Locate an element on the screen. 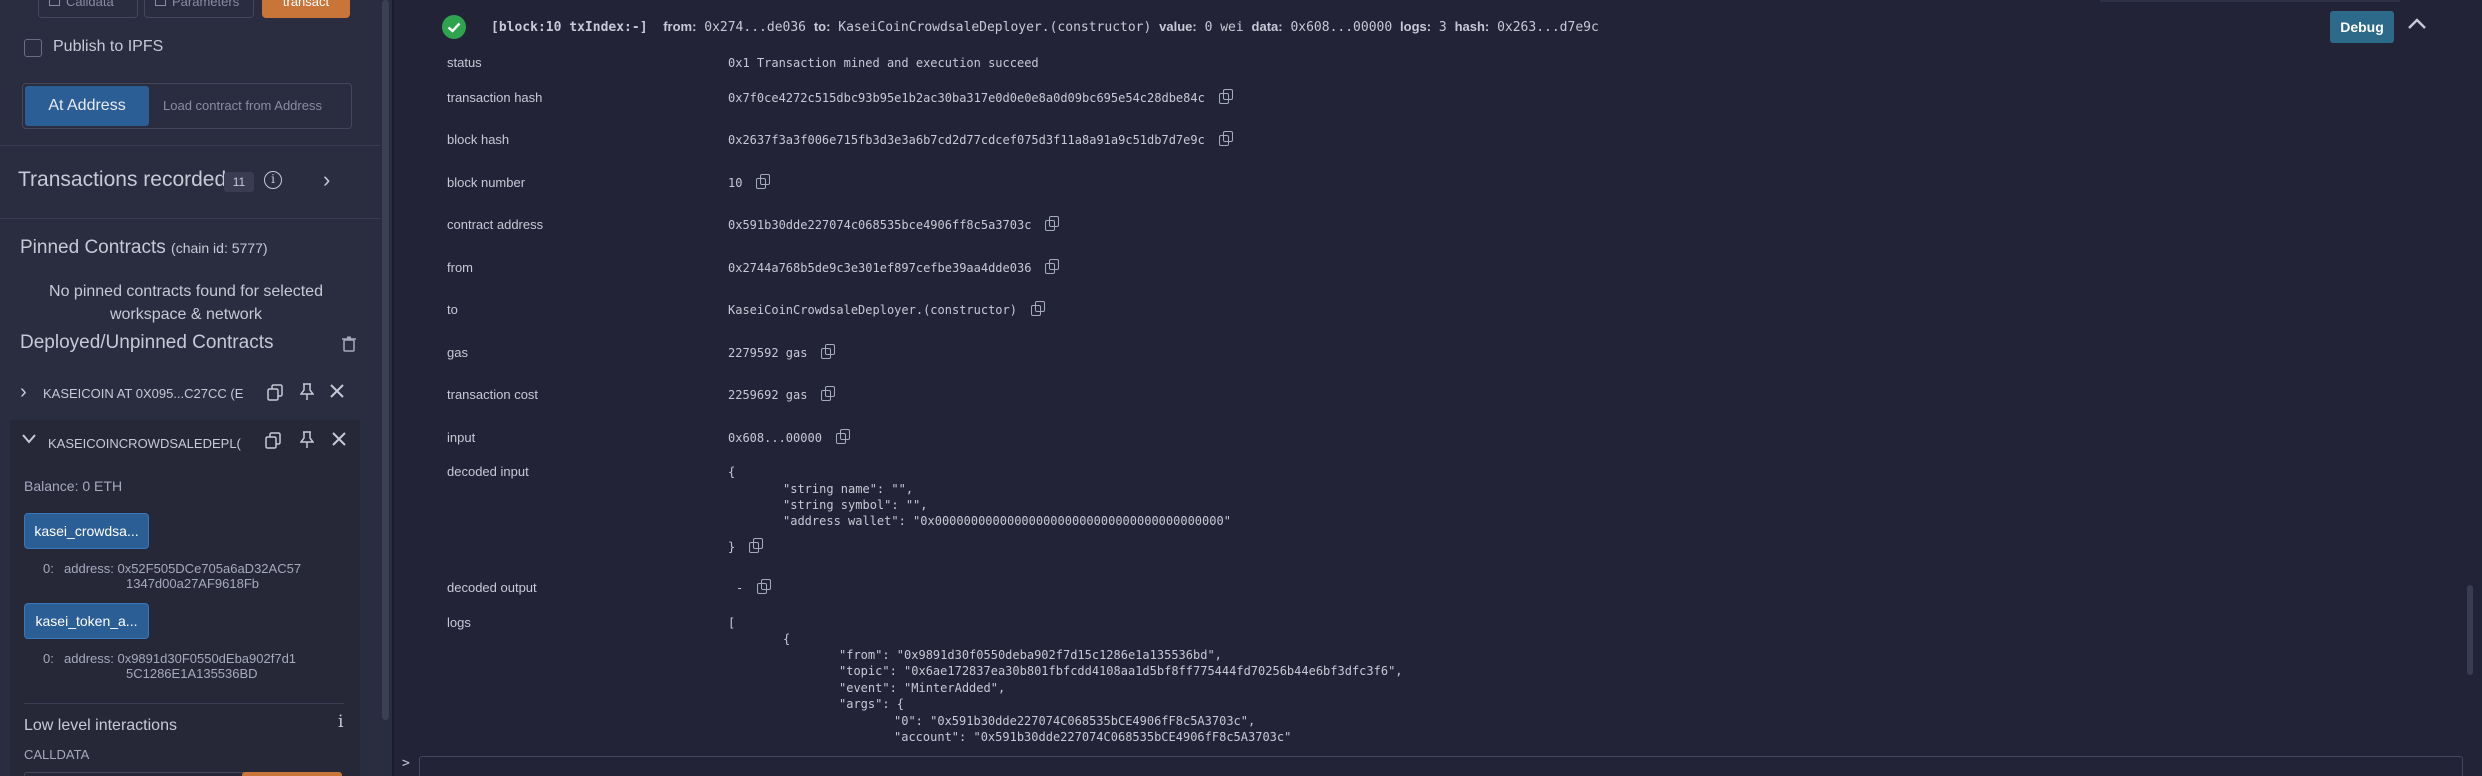 Image resolution: width=2482 pixels, height=776 pixels. logs-brace: { is located at coordinates (787, 639).